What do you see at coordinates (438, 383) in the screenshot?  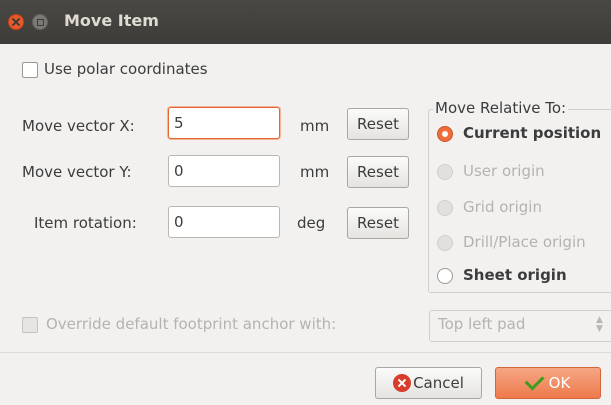 I see `cancel-button-label: Cancel` at bounding box center [438, 383].